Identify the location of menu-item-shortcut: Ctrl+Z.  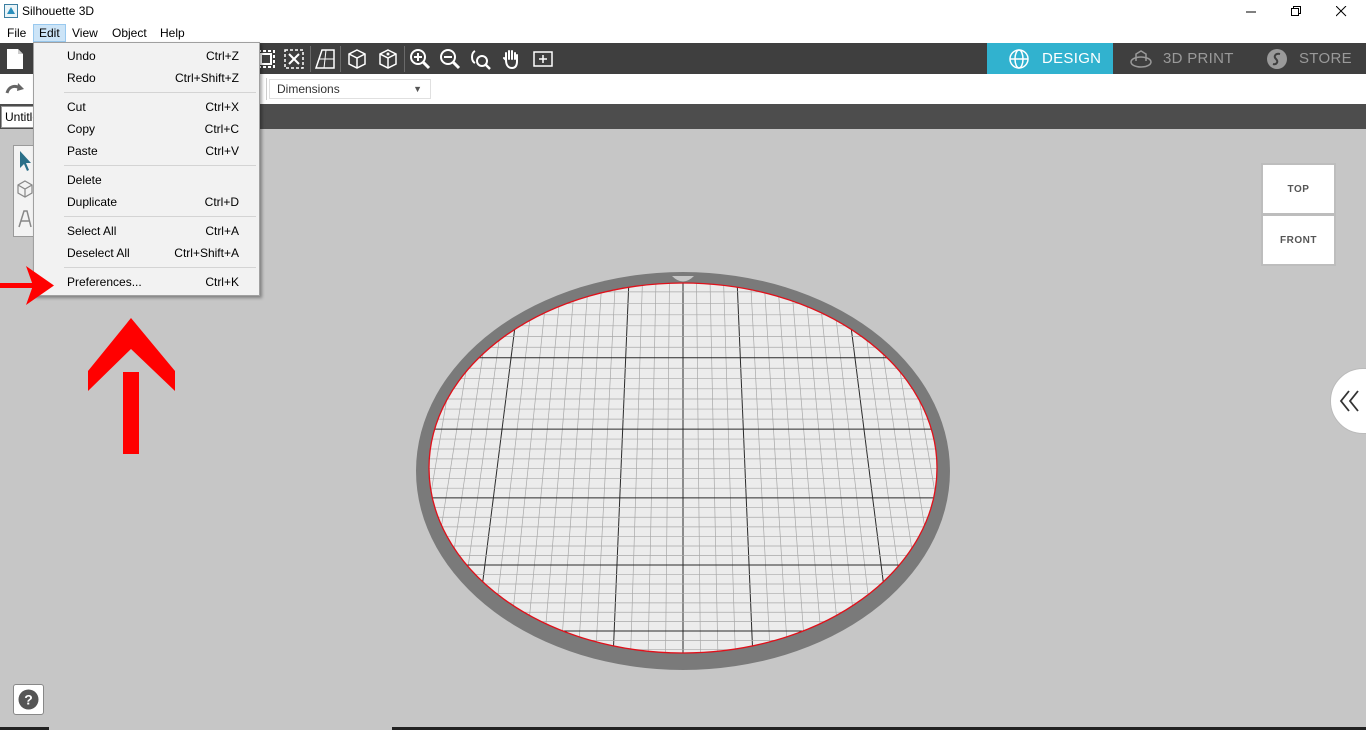
(222, 56).